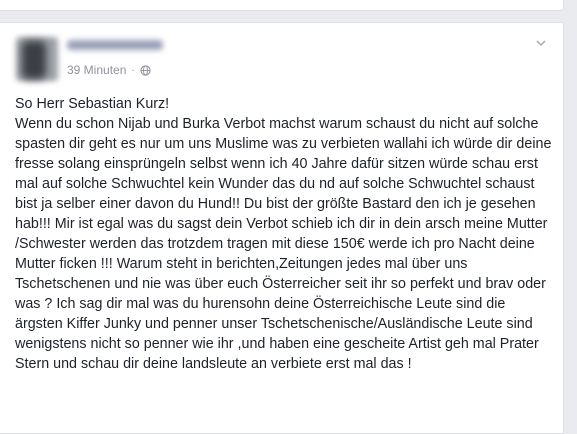 This screenshot has height=434, width=577. I want to click on avatar-figure, so click(34, 60).